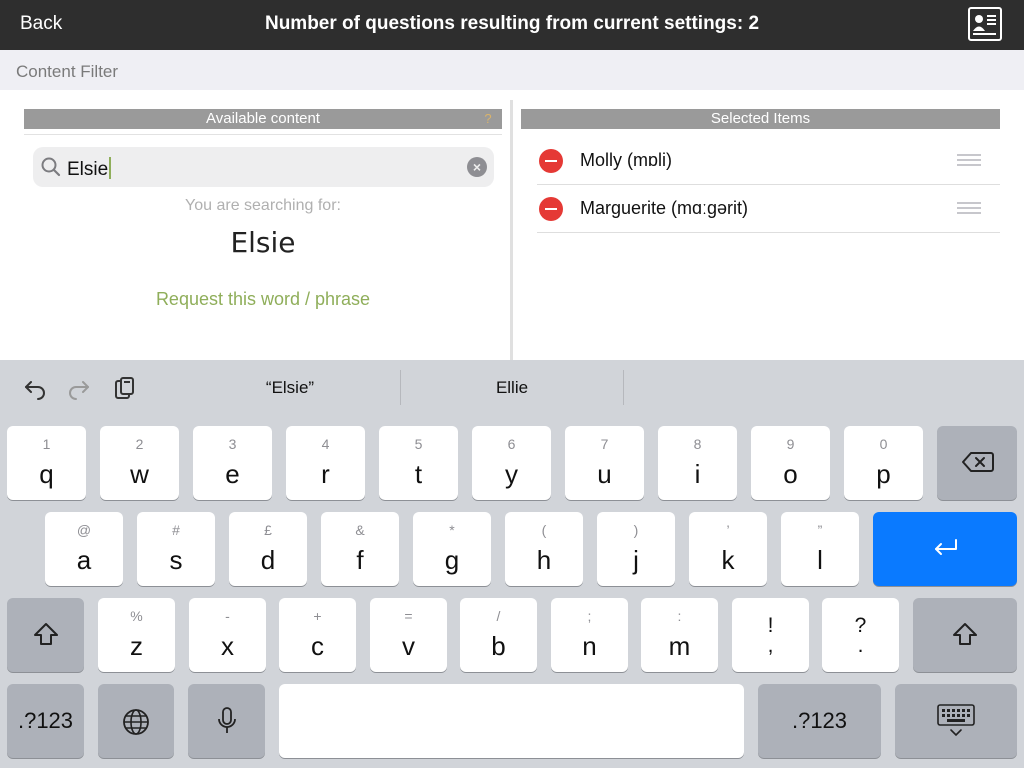 This screenshot has height=768, width=1024. What do you see at coordinates (263, 167) in the screenshot?
I see `search-field: Elsie ×` at bounding box center [263, 167].